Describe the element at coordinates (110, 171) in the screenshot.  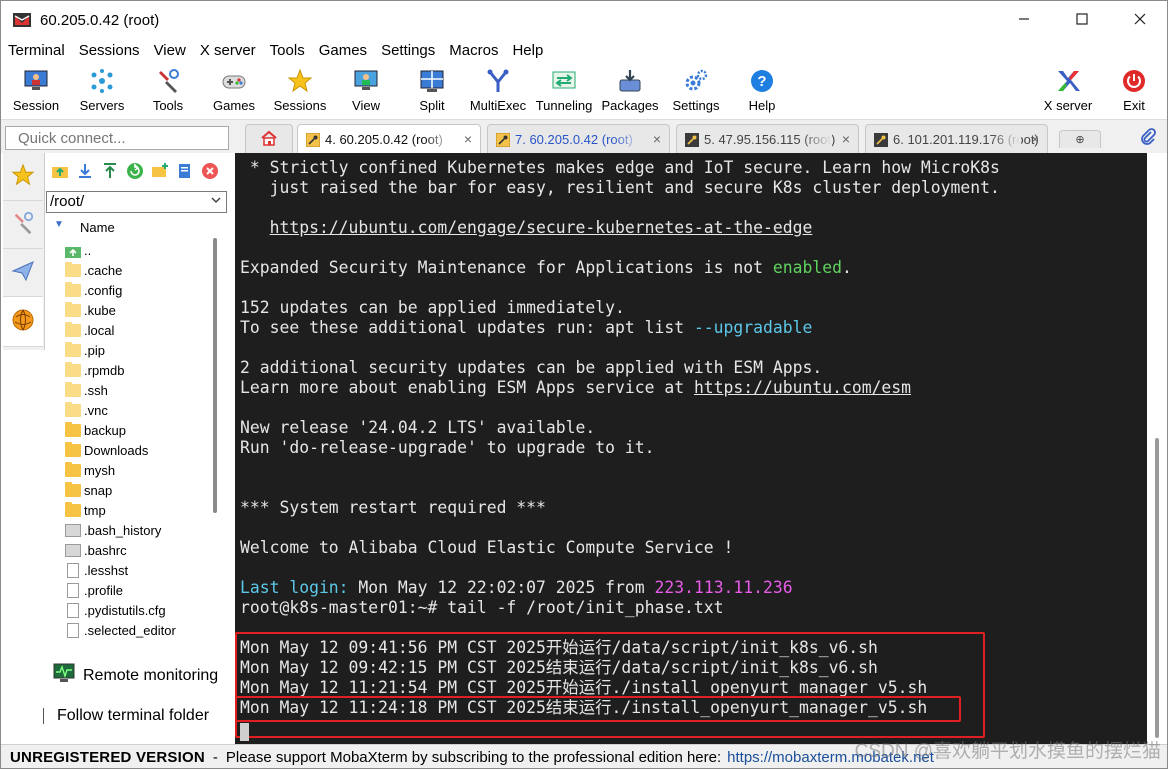
I see `upload-icon` at that location.